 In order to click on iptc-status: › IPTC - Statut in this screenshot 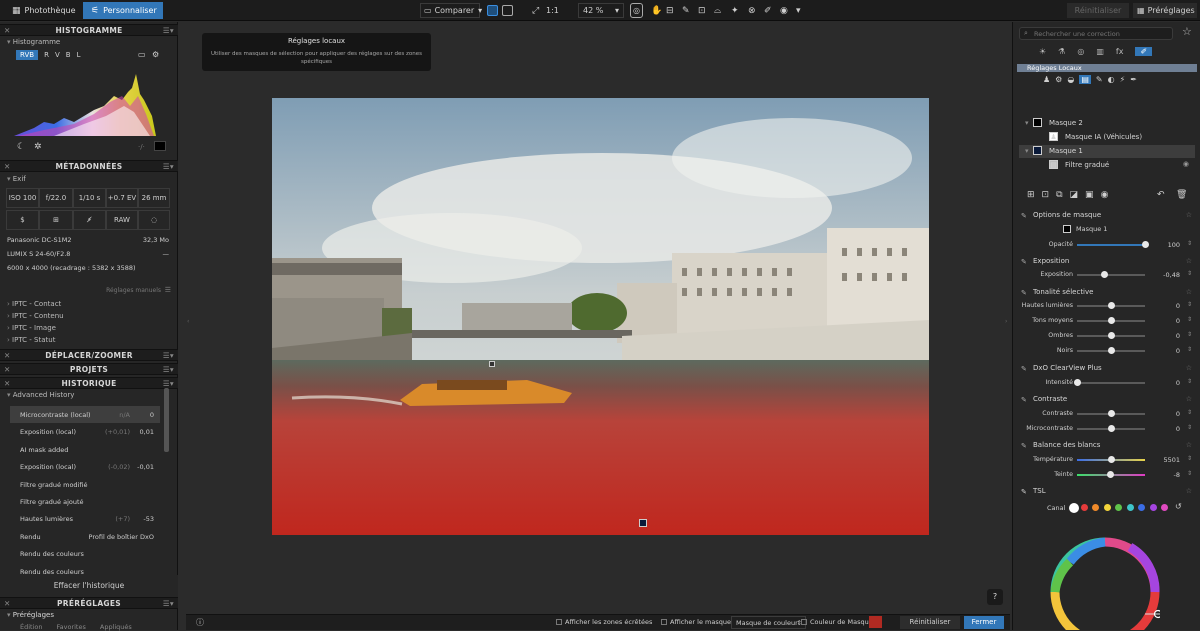, I will do `click(31, 340)`.